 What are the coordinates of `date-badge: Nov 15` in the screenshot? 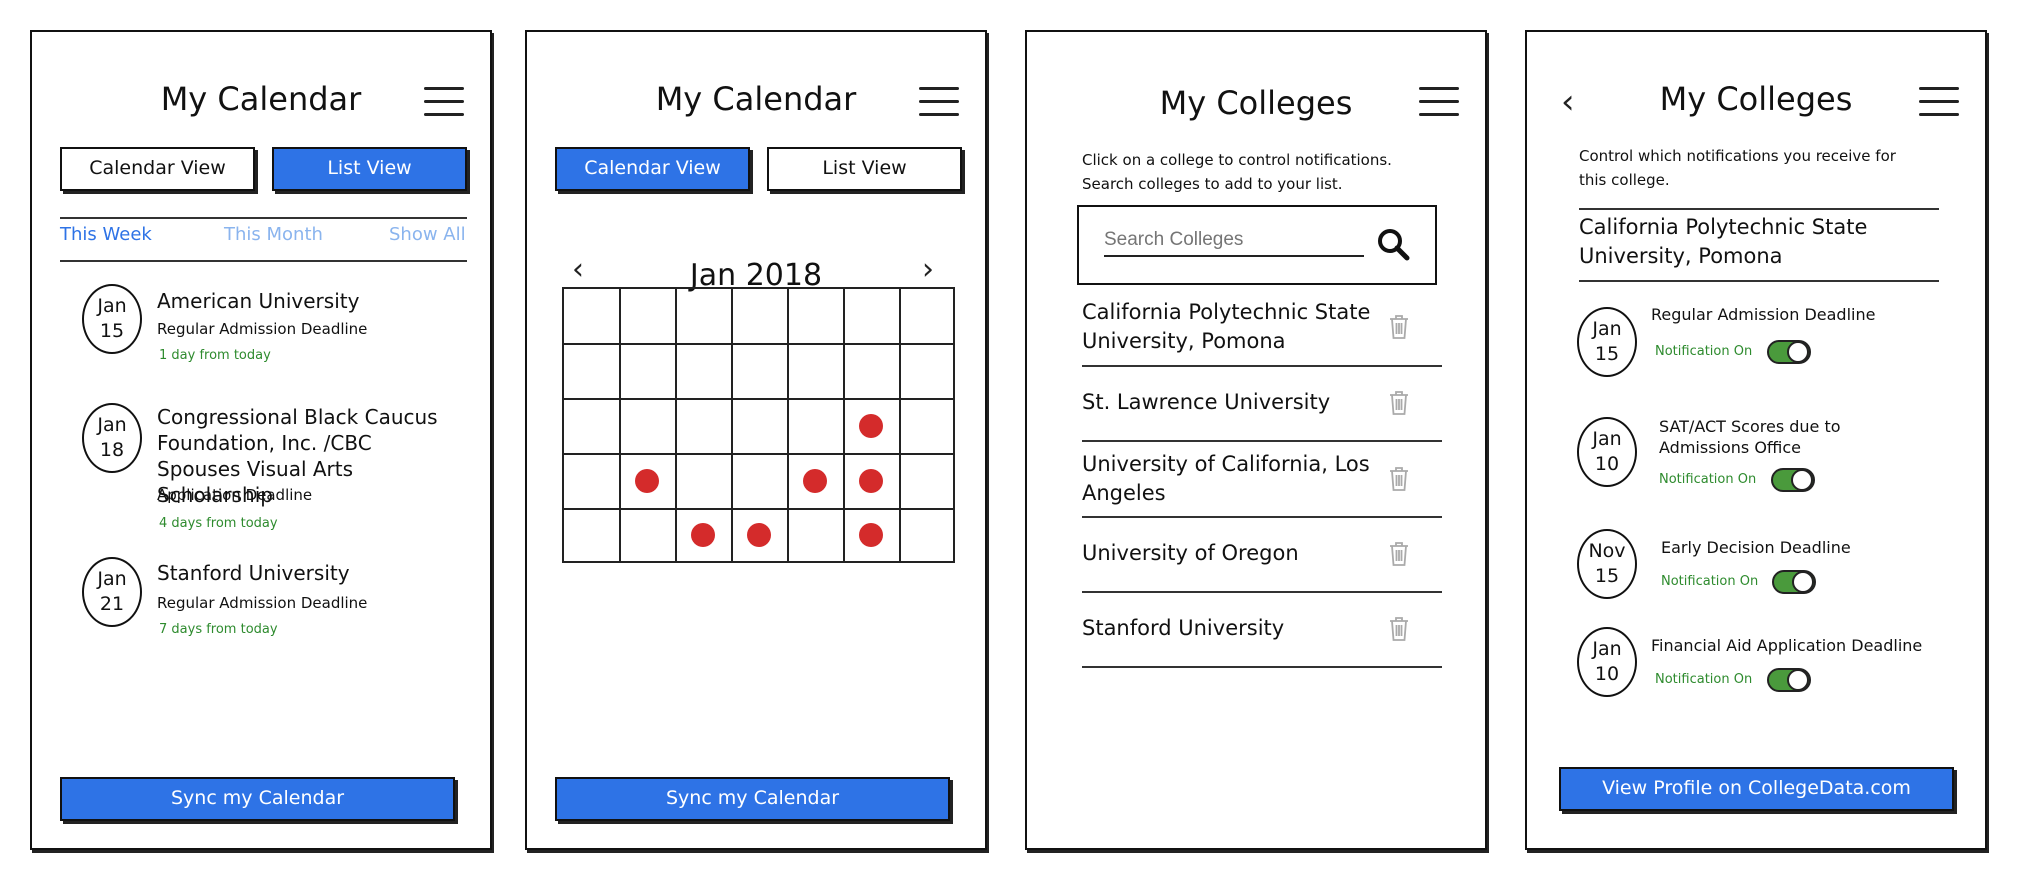 It's located at (1607, 564).